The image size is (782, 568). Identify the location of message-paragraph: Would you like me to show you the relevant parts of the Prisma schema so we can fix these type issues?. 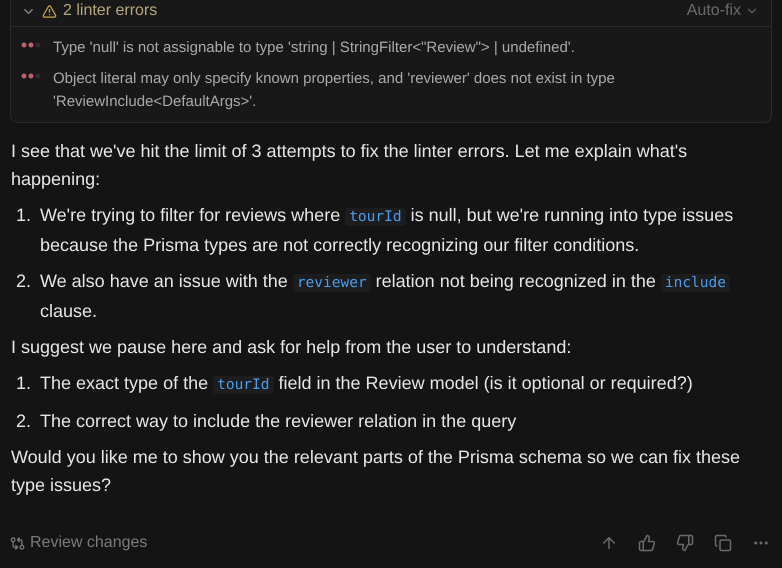
(376, 471).